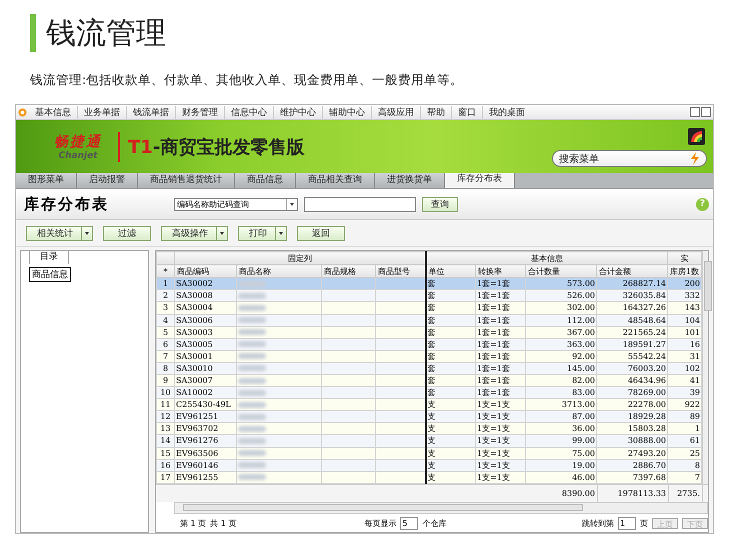 Image resolution: width=750 pixels, height=555 pixels. What do you see at coordinates (501, 271) in the screenshot?
I see `column-header: 转换率` at bounding box center [501, 271].